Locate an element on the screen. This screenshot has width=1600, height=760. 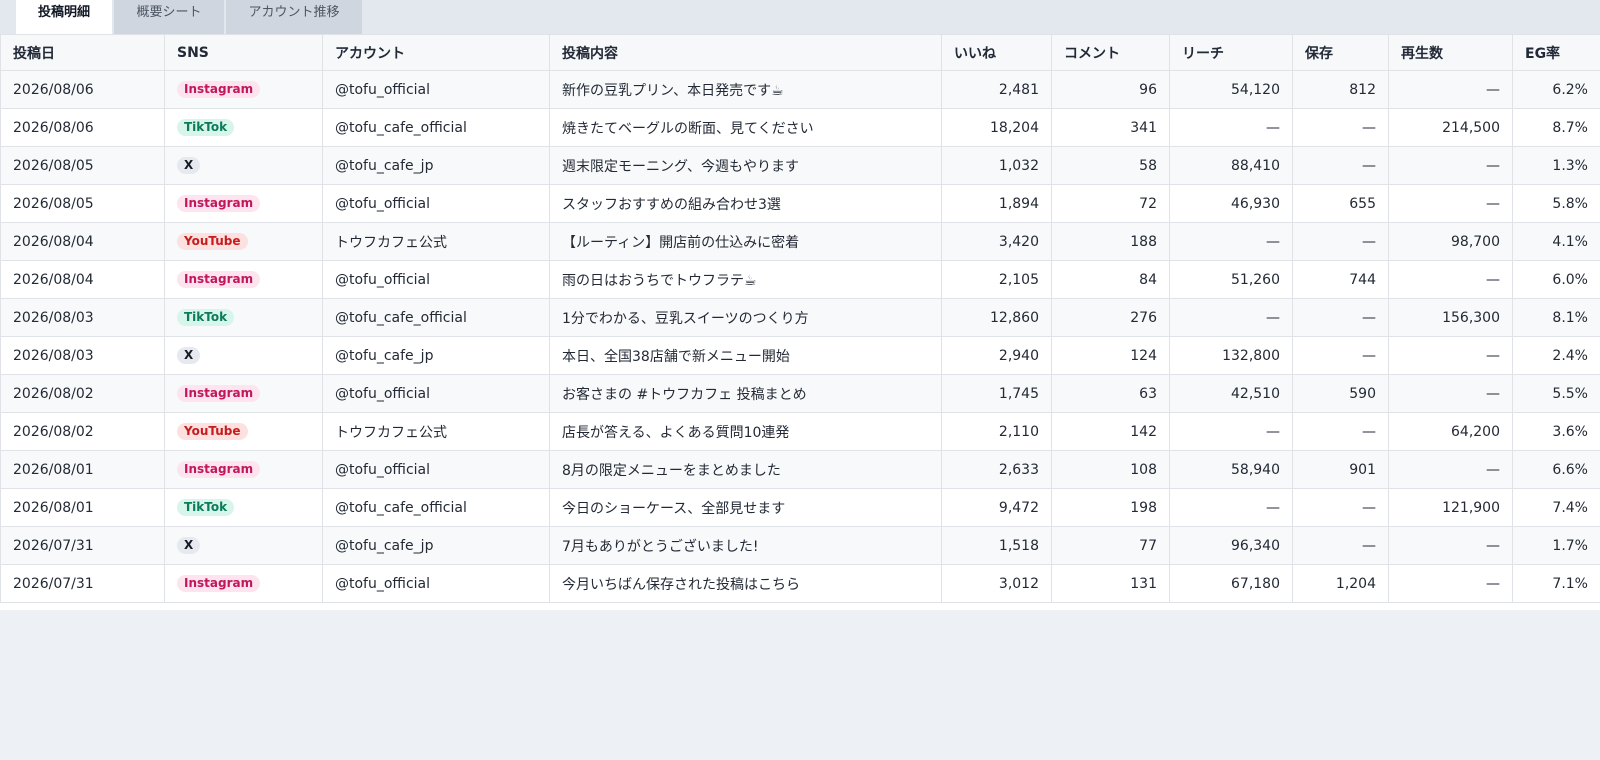
cell-account: @tofu_cafe_jp is located at coordinates (436, 545).